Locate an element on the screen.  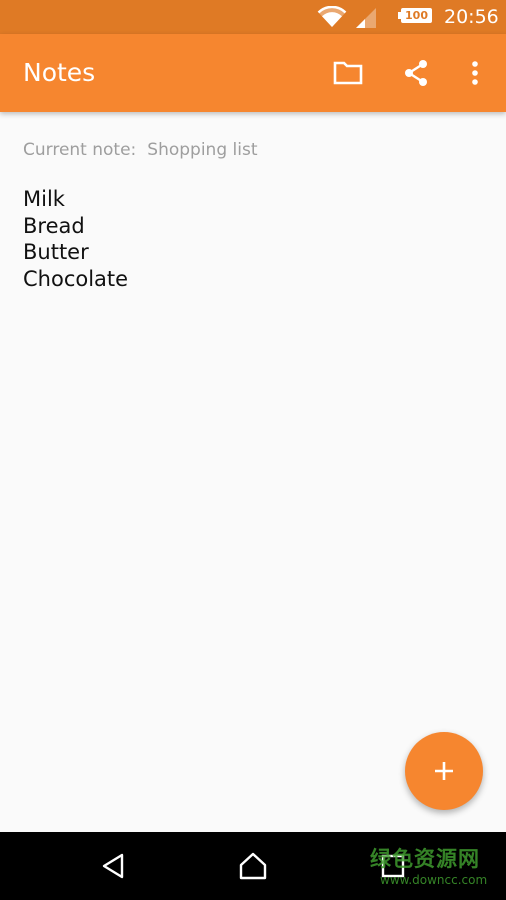
app-title: Notes is located at coordinates (59, 72).